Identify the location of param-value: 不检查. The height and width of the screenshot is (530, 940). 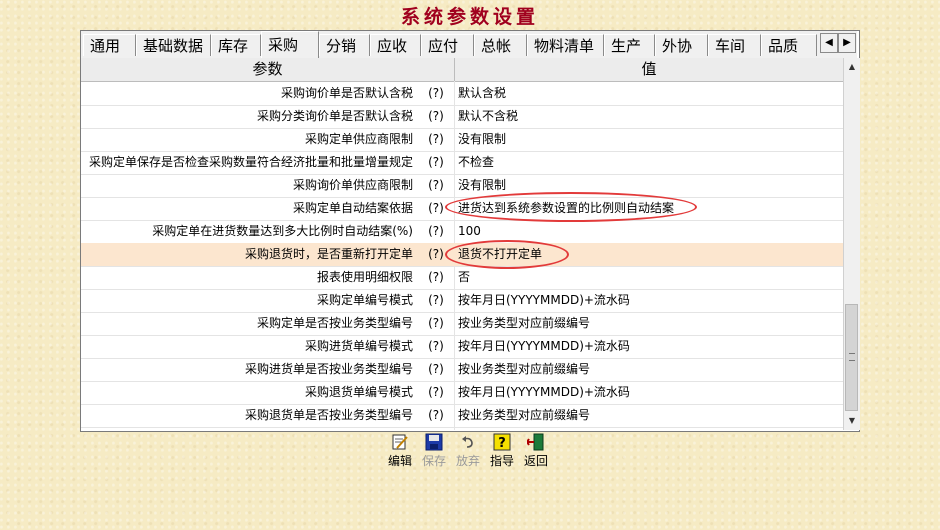
(648, 162).